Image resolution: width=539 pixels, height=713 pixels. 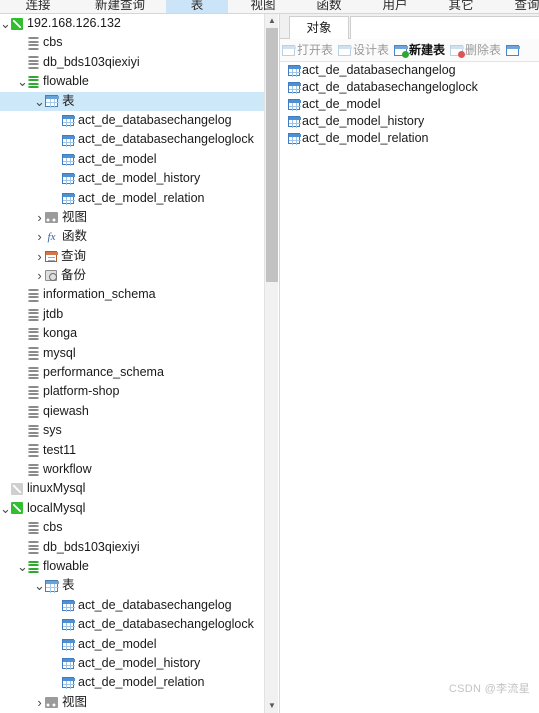 What do you see at coordinates (132, 353) in the screenshot?
I see `tree-node: mysql` at bounding box center [132, 353].